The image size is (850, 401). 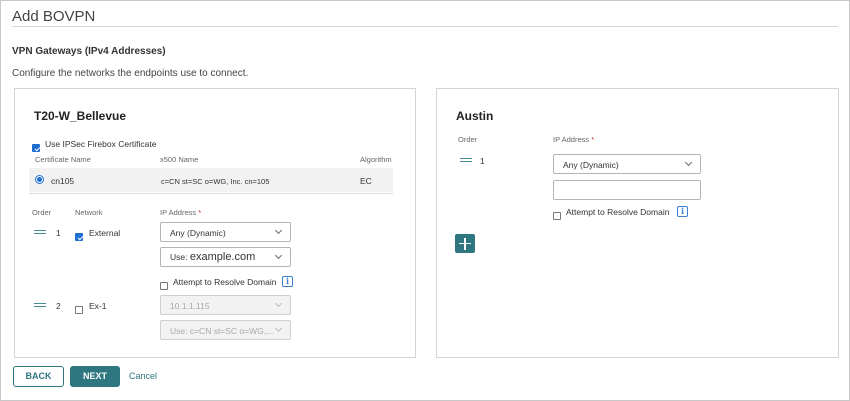 I want to click on header-network: Network, so click(x=89, y=212).